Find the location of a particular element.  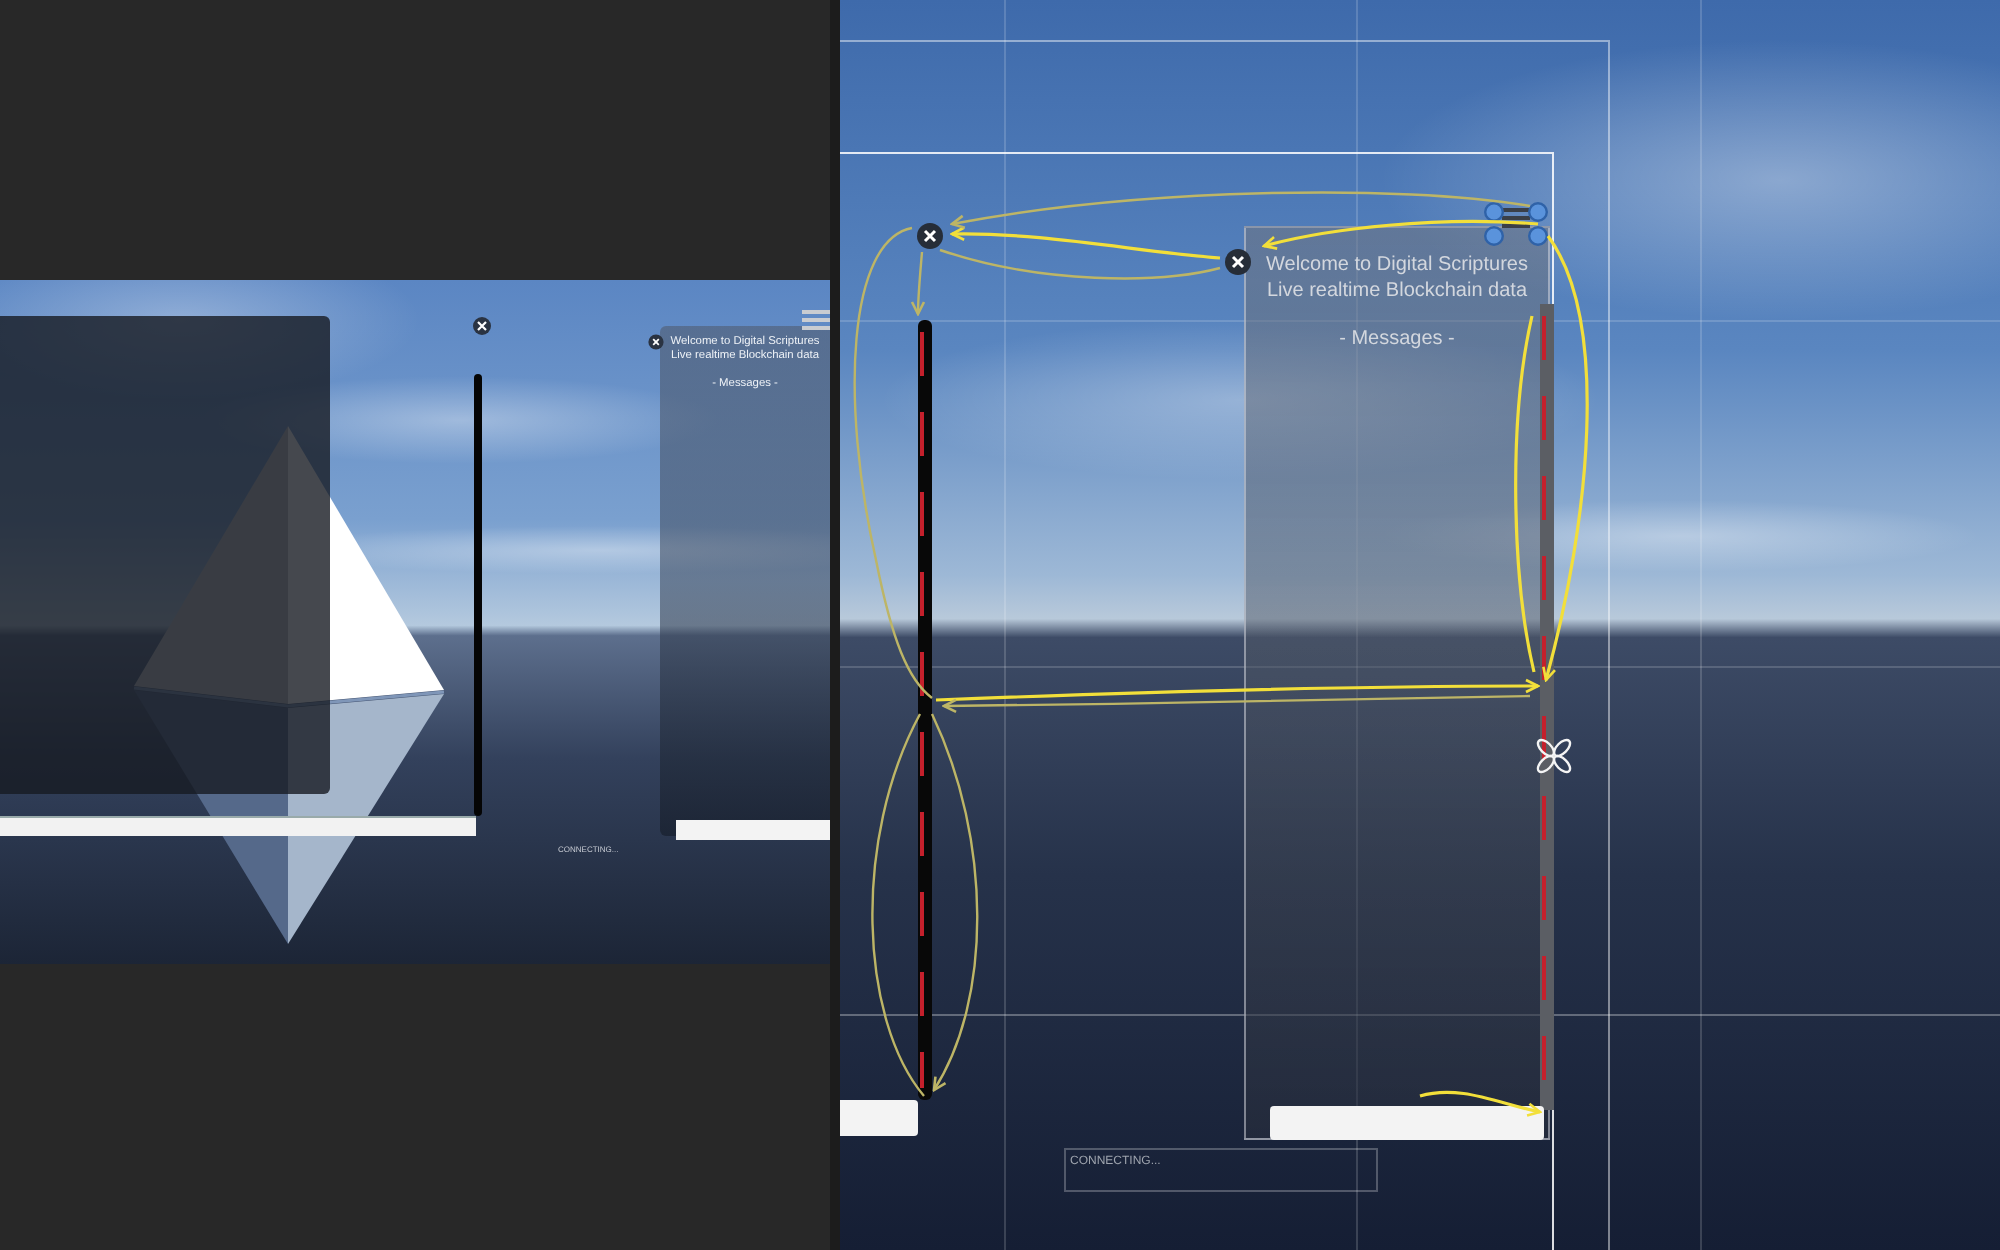

menu-icon is located at coordinates (1516, 218).